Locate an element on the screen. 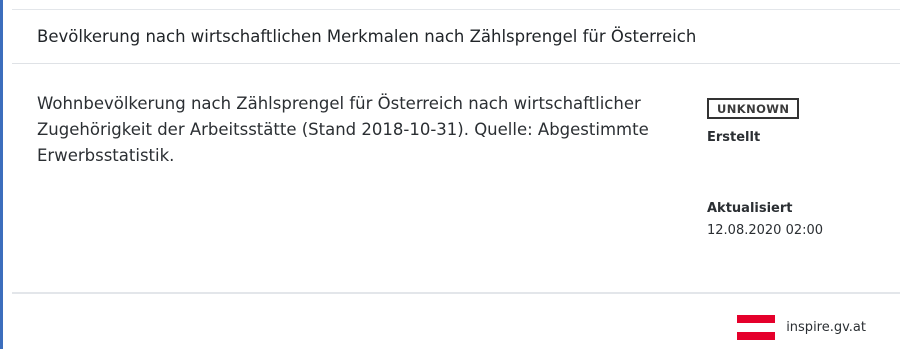  status-badge: UNKNOWN is located at coordinates (753, 108).